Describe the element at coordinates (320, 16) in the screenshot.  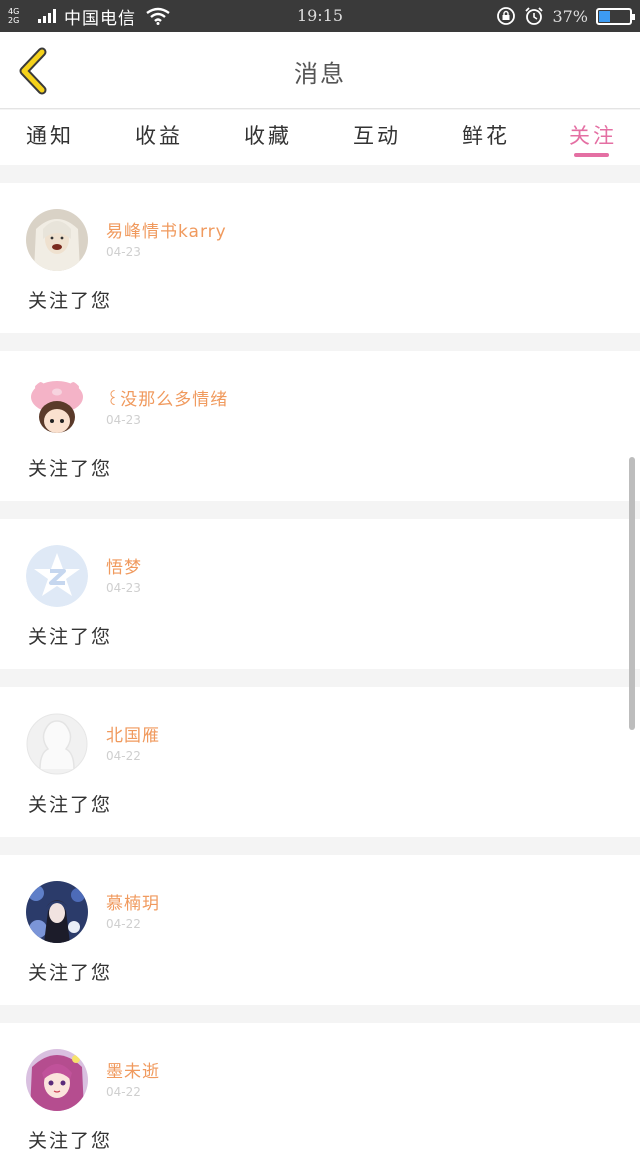
I see `status-bar: 4G 2G 中国电信 19:15 37%` at that location.